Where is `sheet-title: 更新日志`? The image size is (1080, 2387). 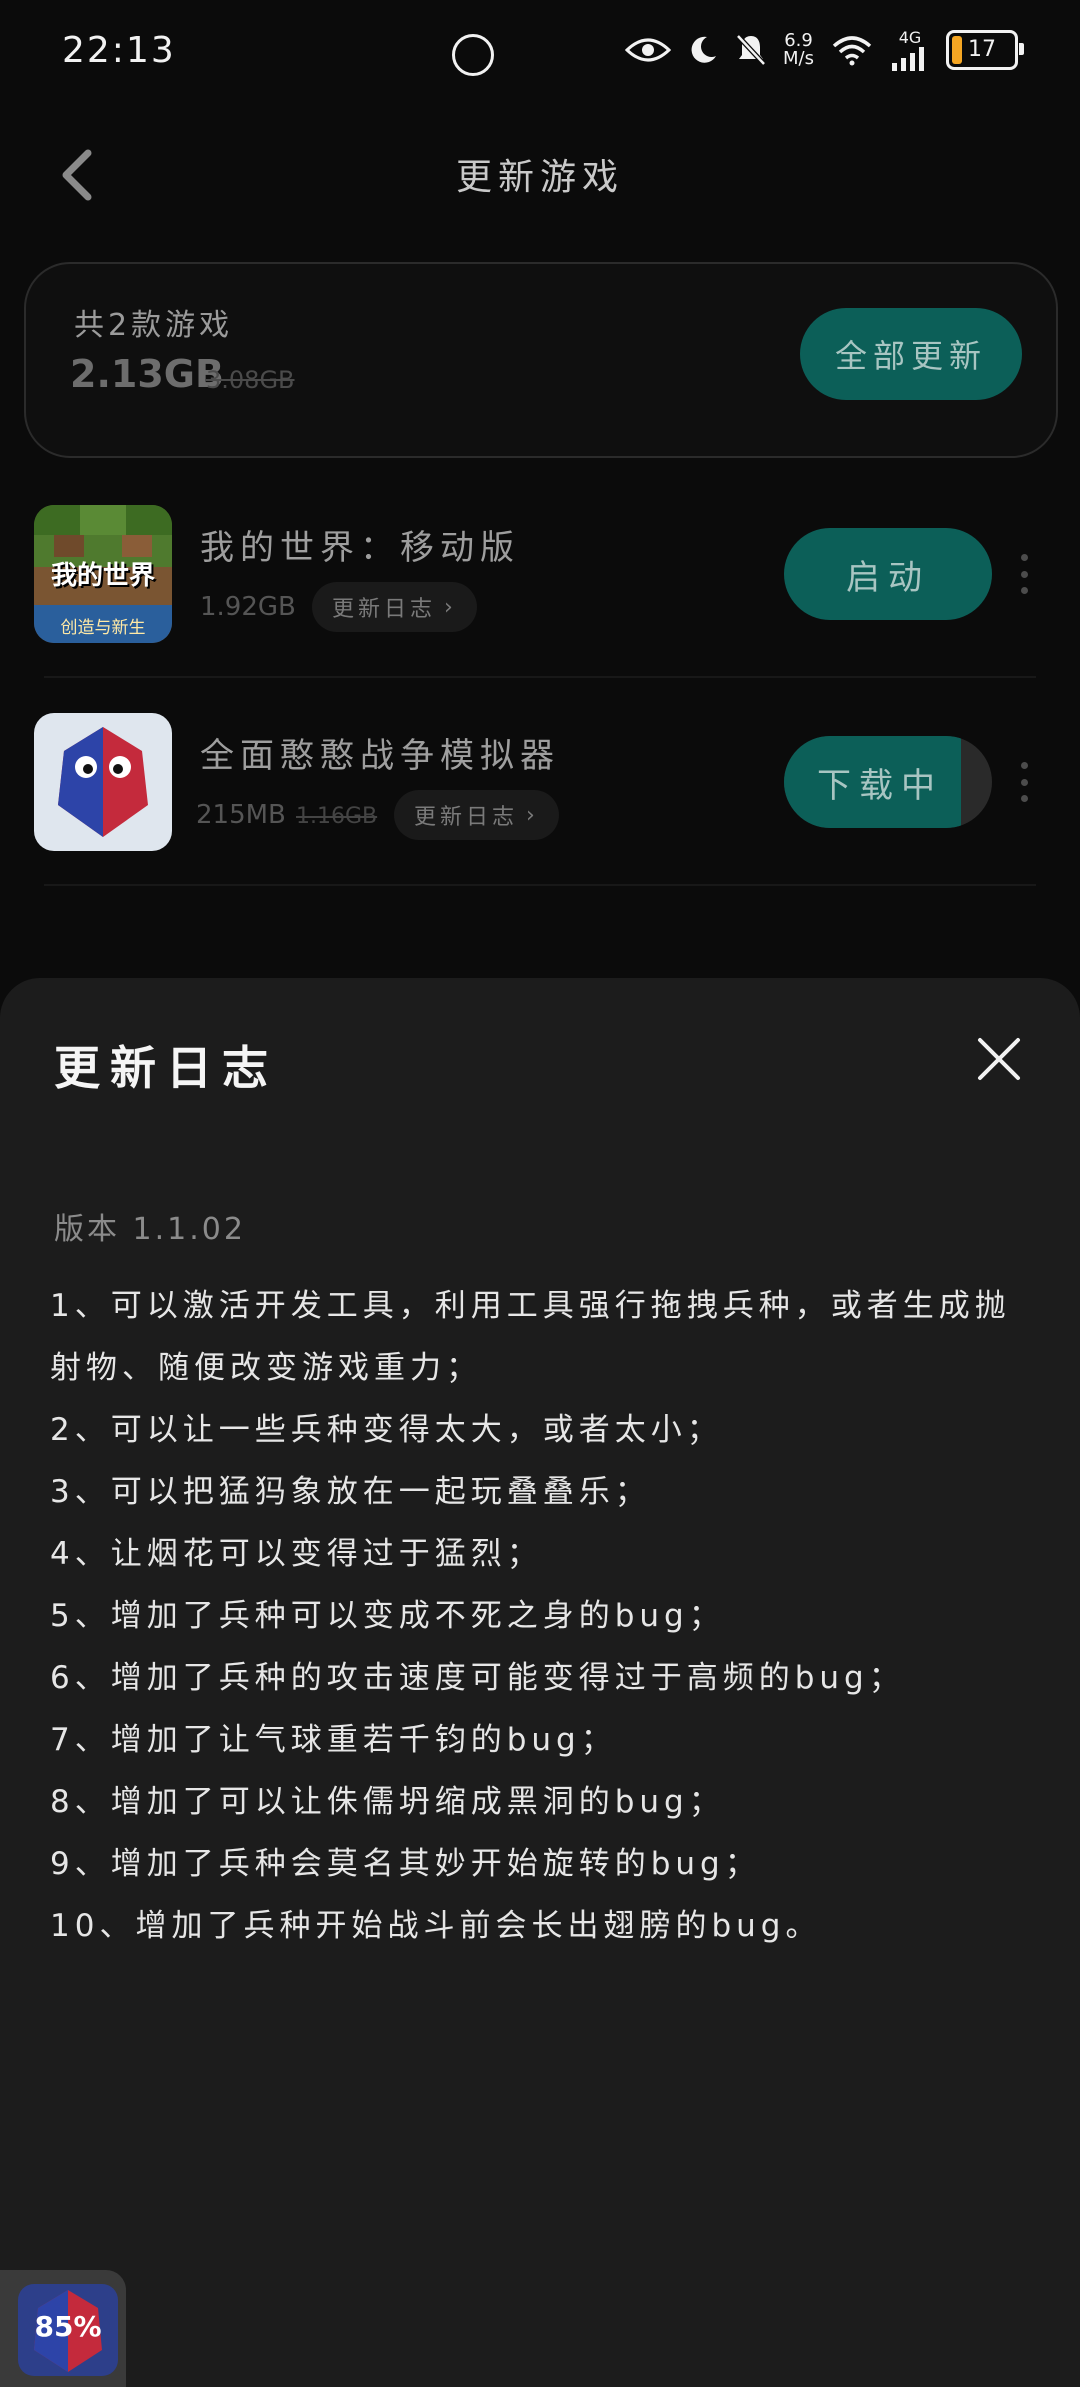
sheet-title: 更新日志 is located at coordinates (166, 1068).